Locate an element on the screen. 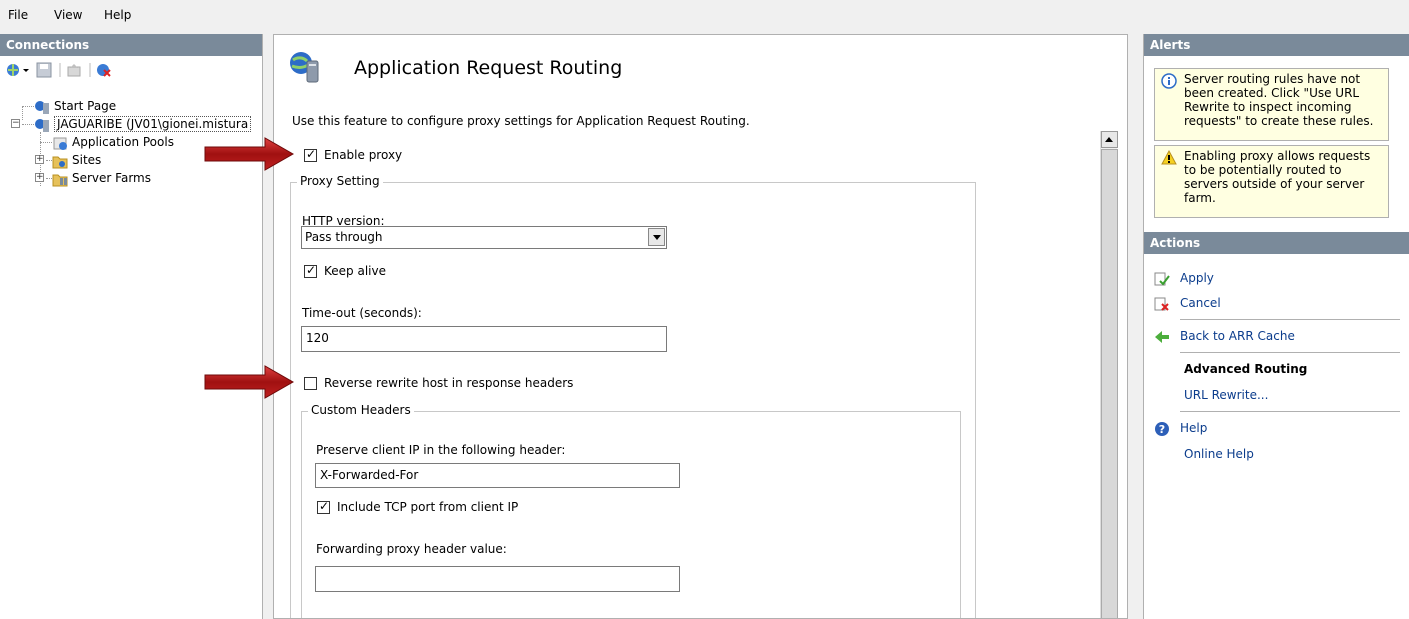 This screenshot has height=619, width=1409. scroll-thumb is located at coordinates (1109, 383).